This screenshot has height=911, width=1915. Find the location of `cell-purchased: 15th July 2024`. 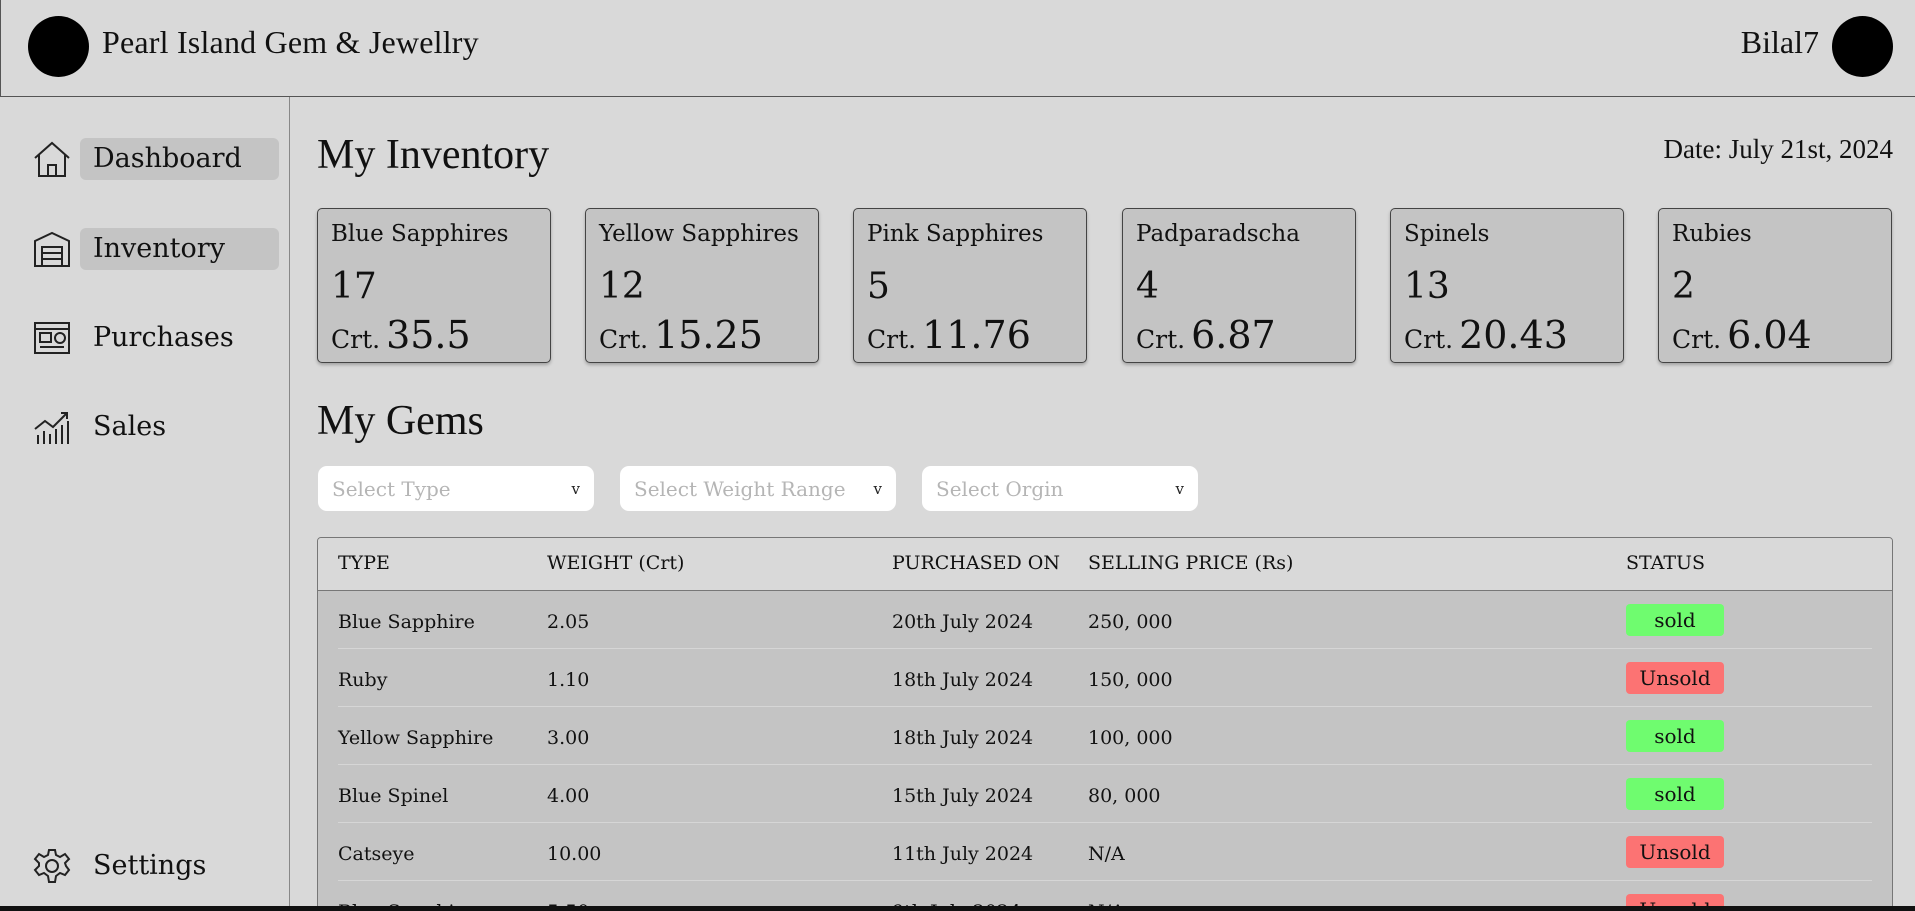

cell-purchased: 15th July 2024 is located at coordinates (963, 796).